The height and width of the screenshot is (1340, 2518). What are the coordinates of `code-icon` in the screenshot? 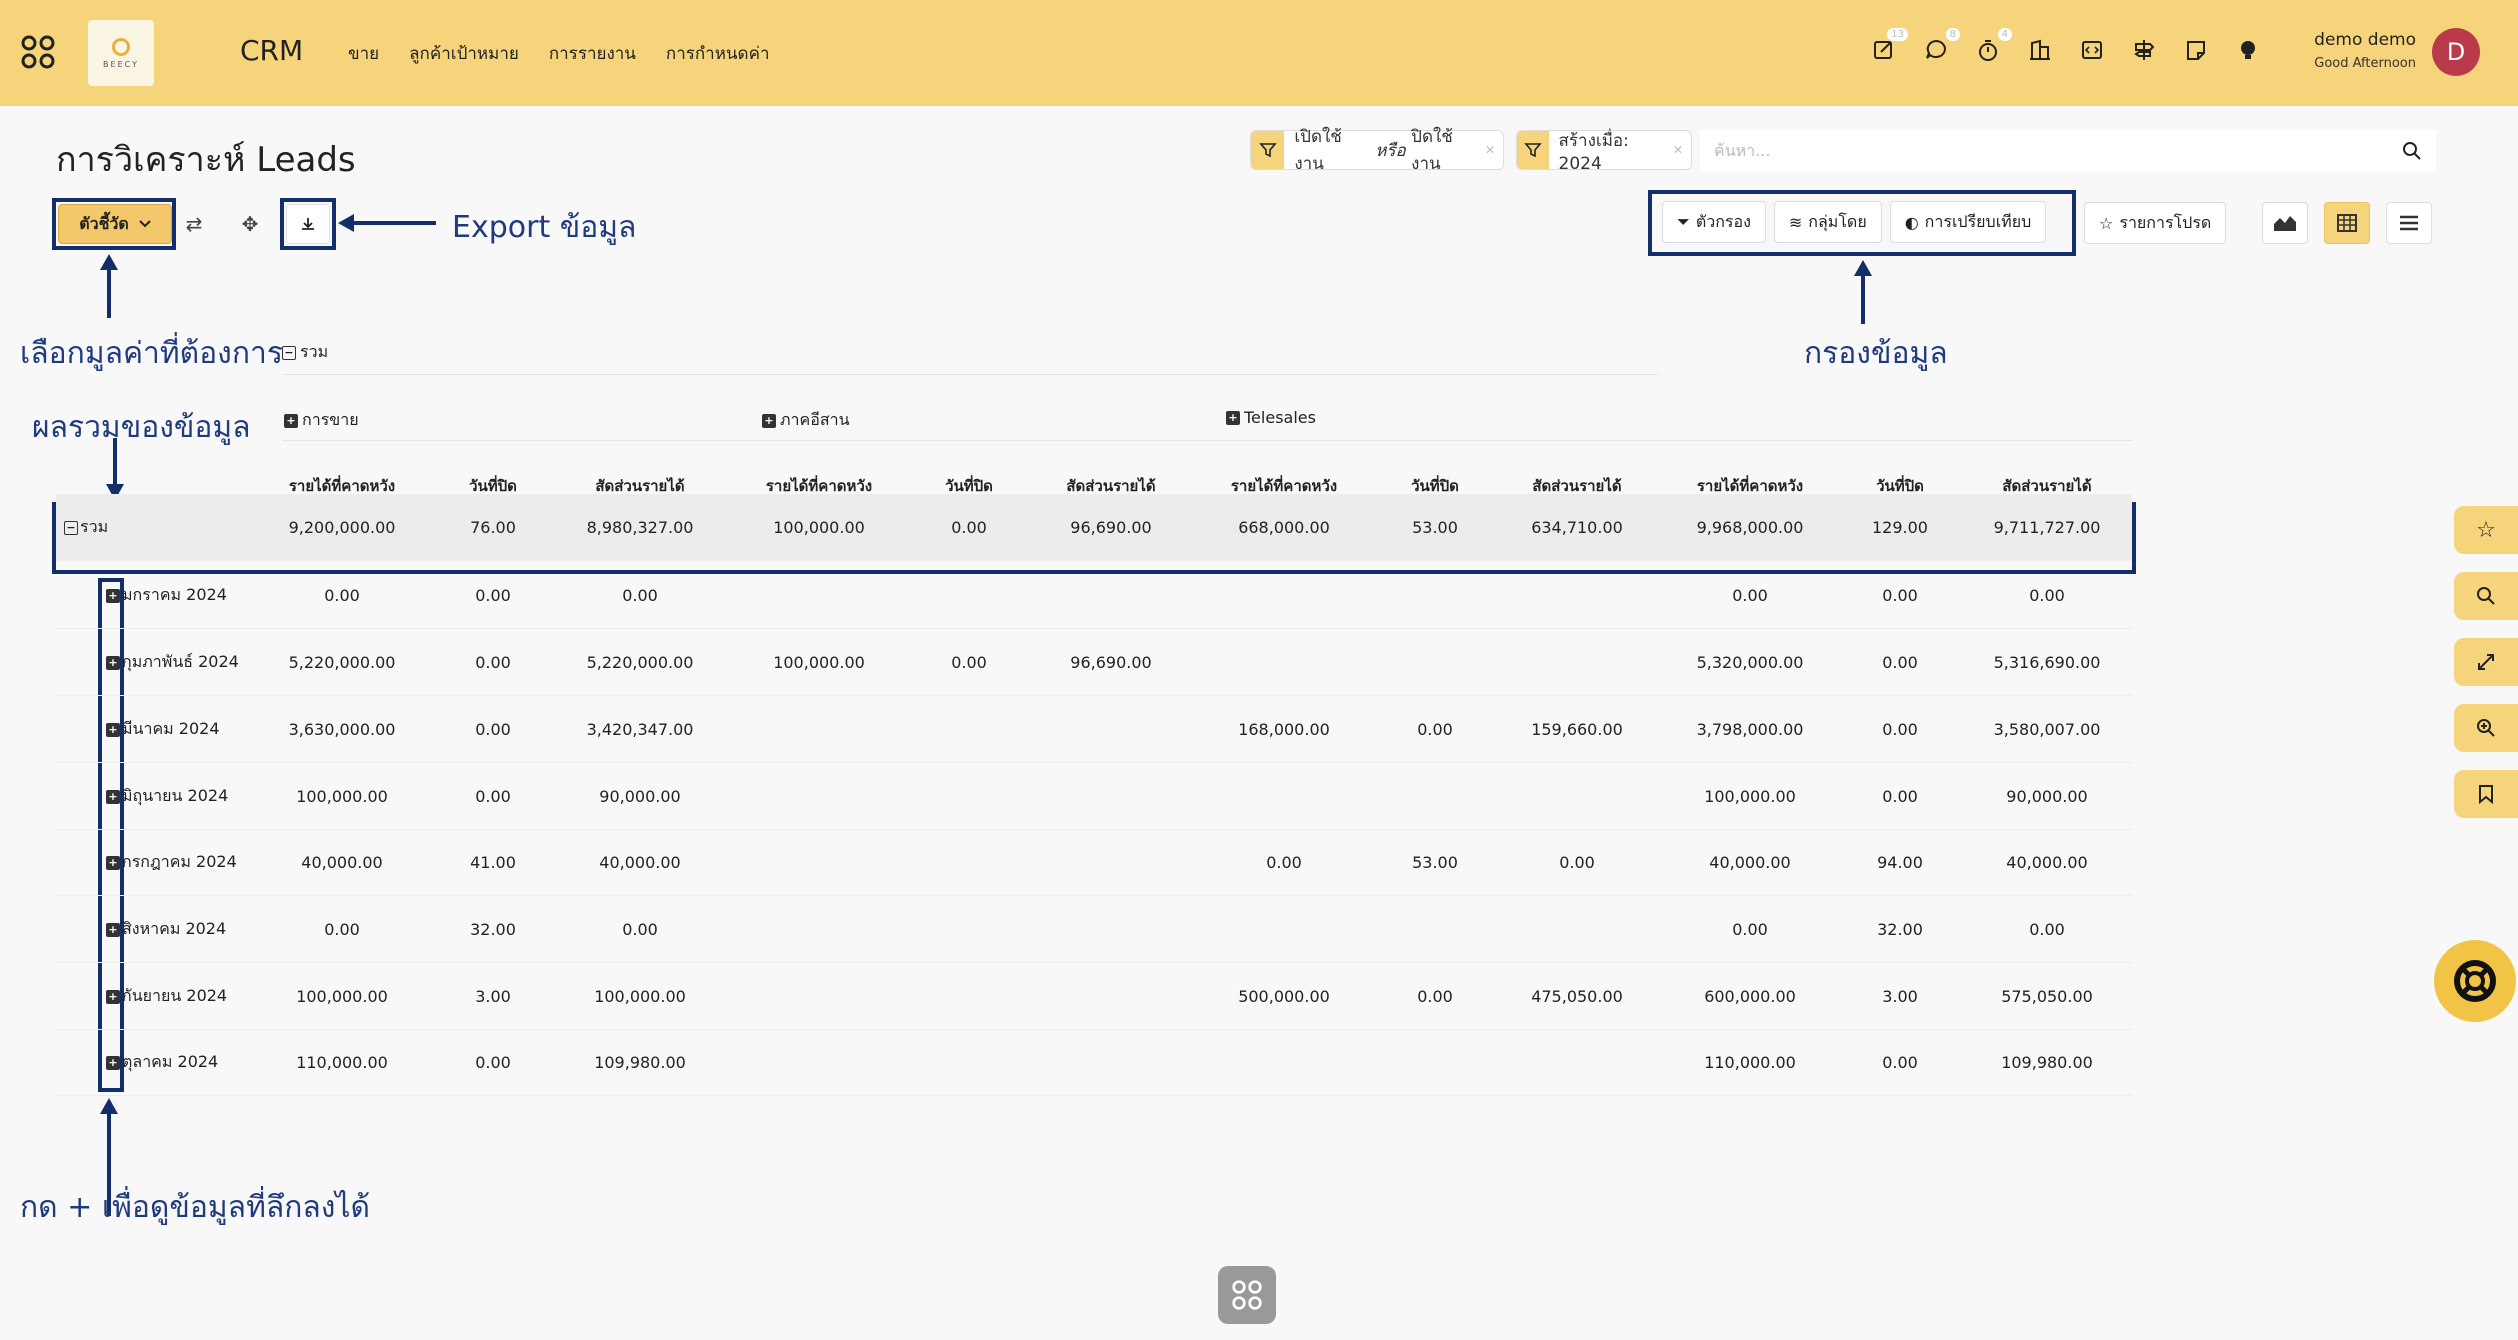 It's located at (2092, 50).